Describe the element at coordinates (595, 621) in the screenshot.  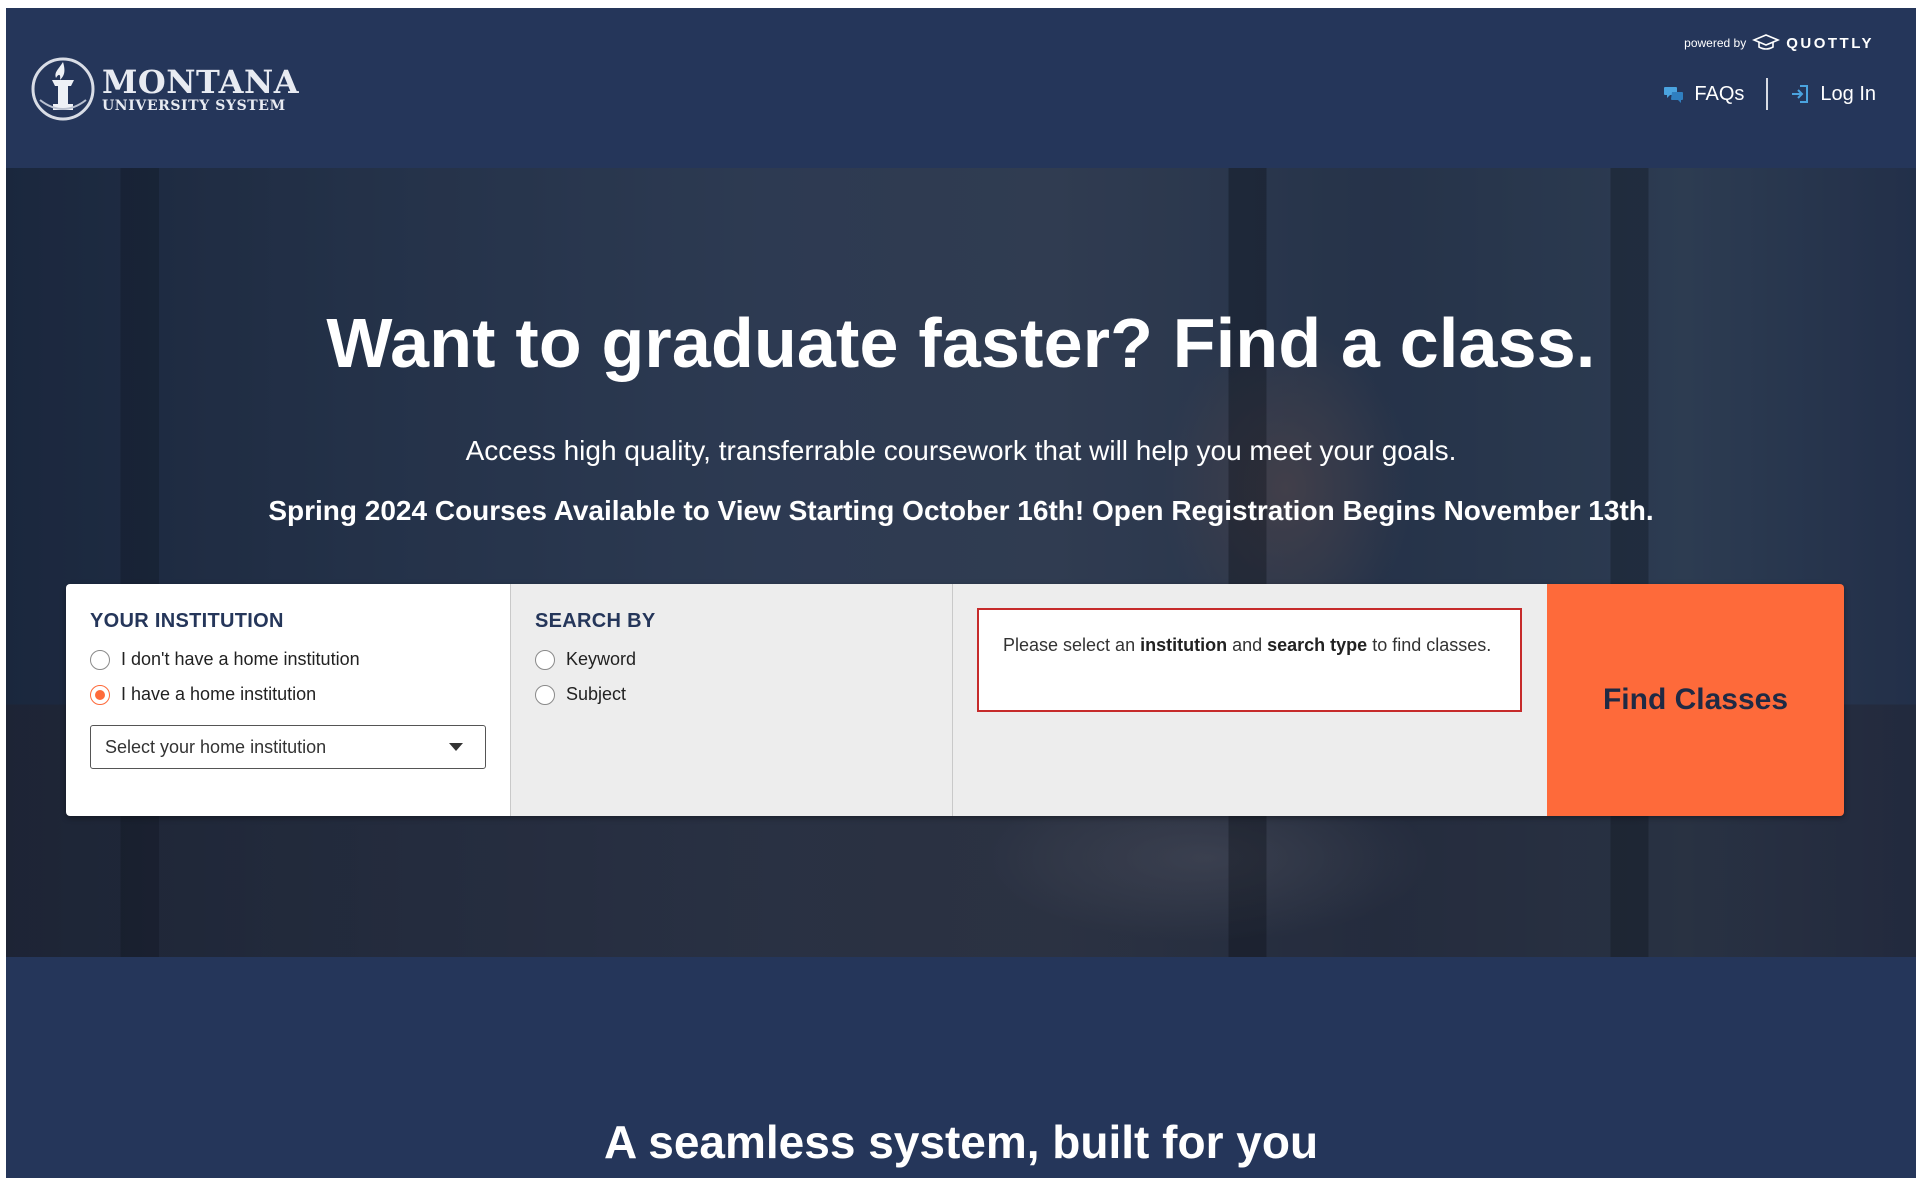
I see `search-by-title: SEARCH BY` at that location.